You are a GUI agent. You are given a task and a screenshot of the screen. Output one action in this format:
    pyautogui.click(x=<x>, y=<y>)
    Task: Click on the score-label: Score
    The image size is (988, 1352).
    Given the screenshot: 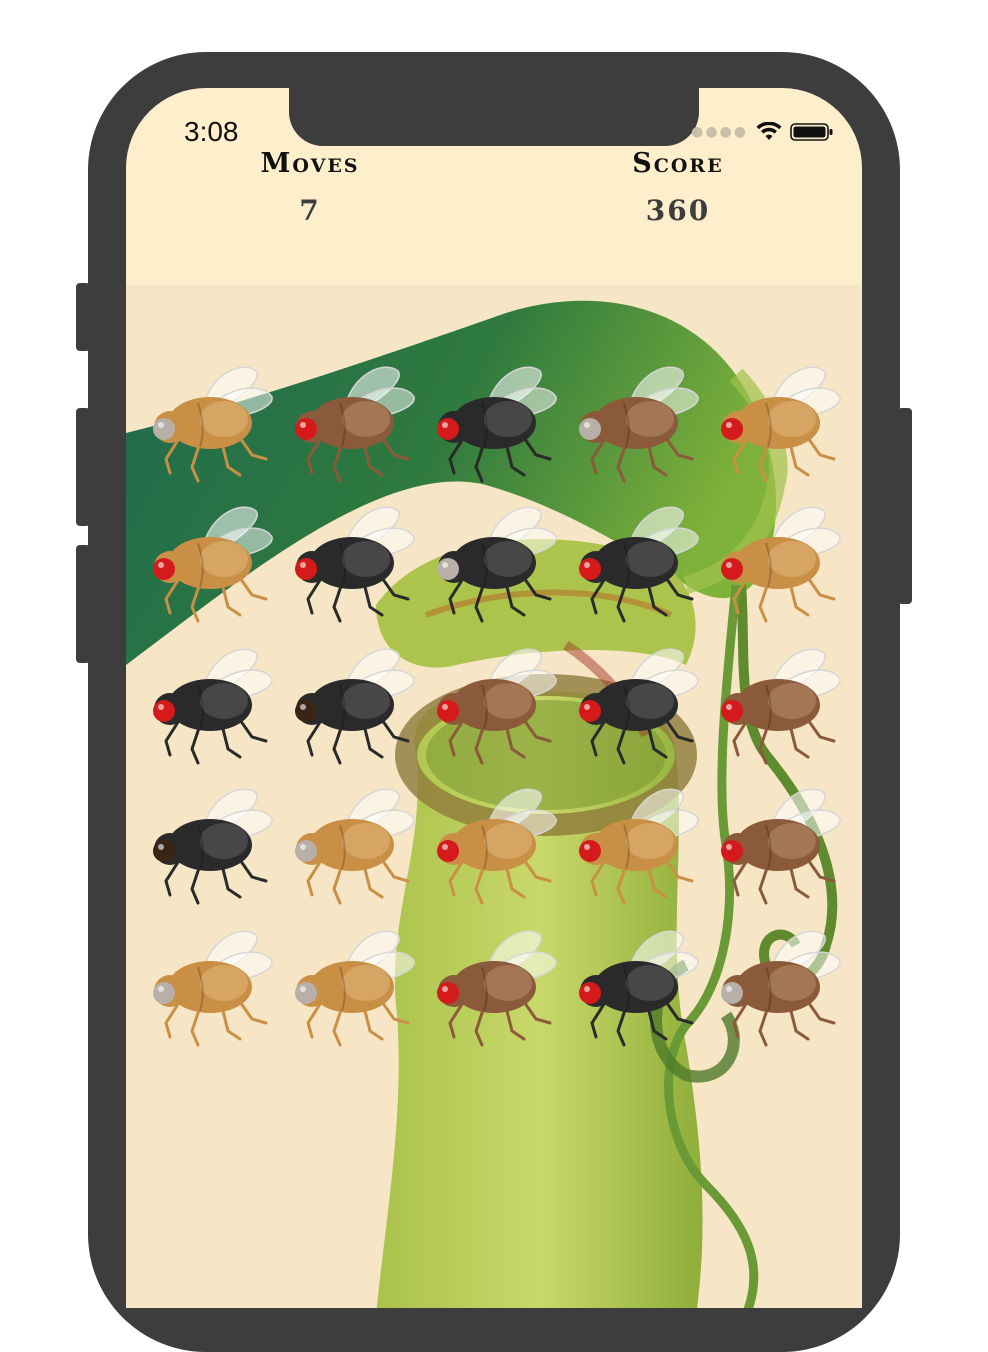 What is the action you would take?
    pyautogui.click(x=678, y=163)
    